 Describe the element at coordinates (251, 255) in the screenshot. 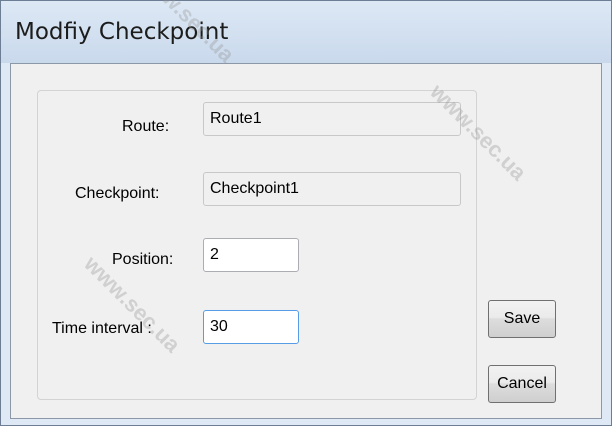

I see `position-input: 2` at that location.